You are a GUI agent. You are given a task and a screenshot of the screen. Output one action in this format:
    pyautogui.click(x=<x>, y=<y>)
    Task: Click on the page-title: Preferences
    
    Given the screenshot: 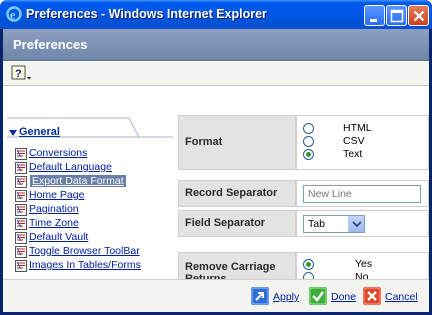 What is the action you would take?
    pyautogui.click(x=50, y=44)
    